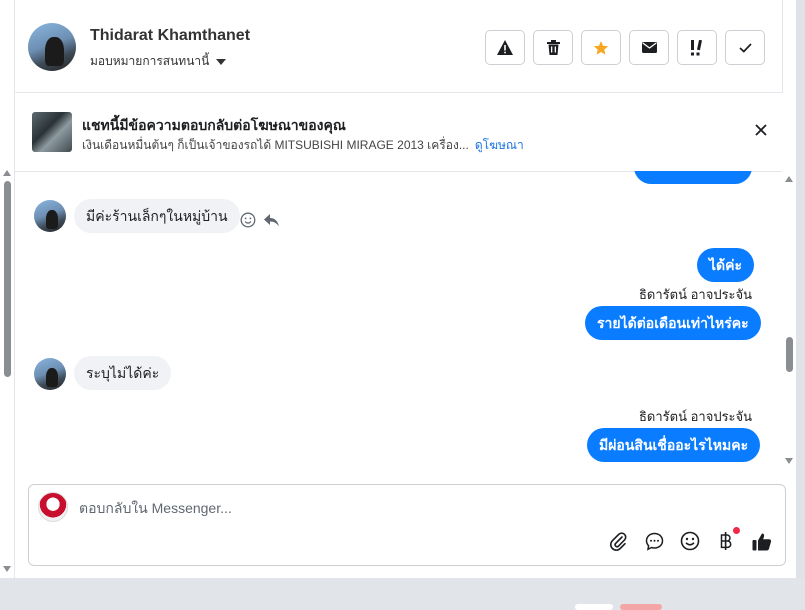 The width and height of the screenshot is (805, 610). I want to click on outgoing-message: ได้ค่ะ, so click(726, 265).